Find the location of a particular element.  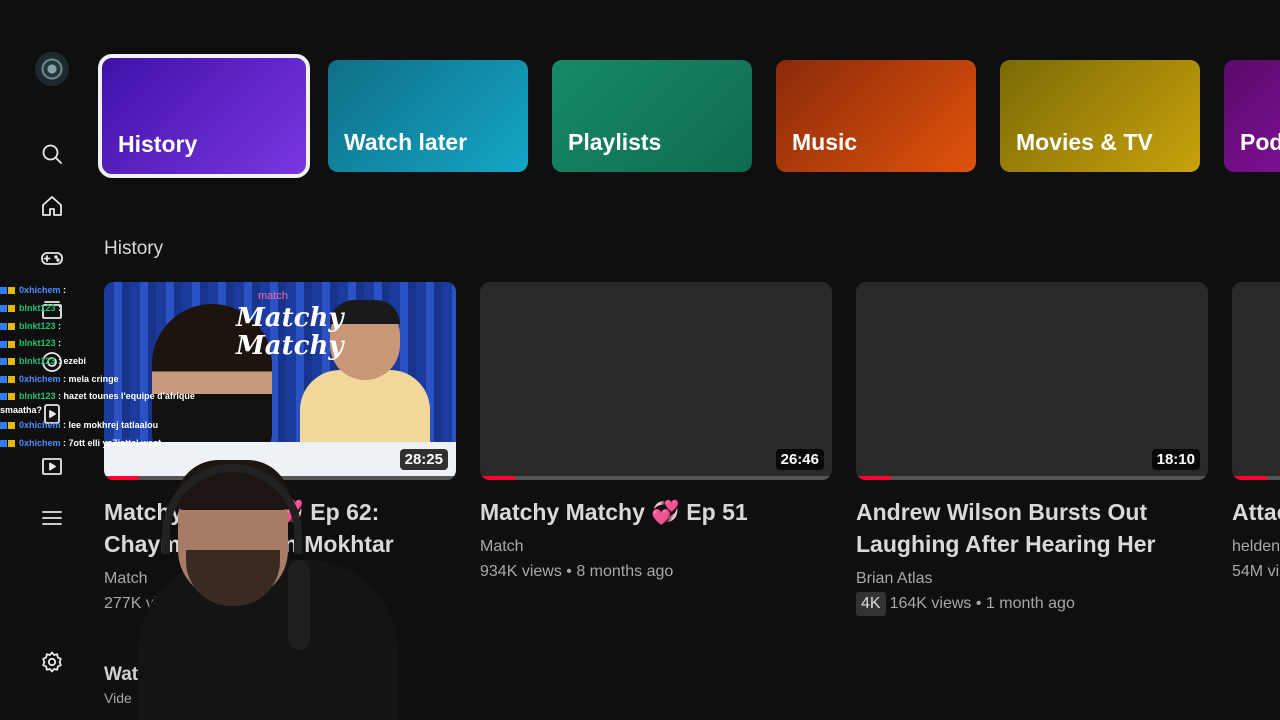

menu-icon is located at coordinates (52, 518).